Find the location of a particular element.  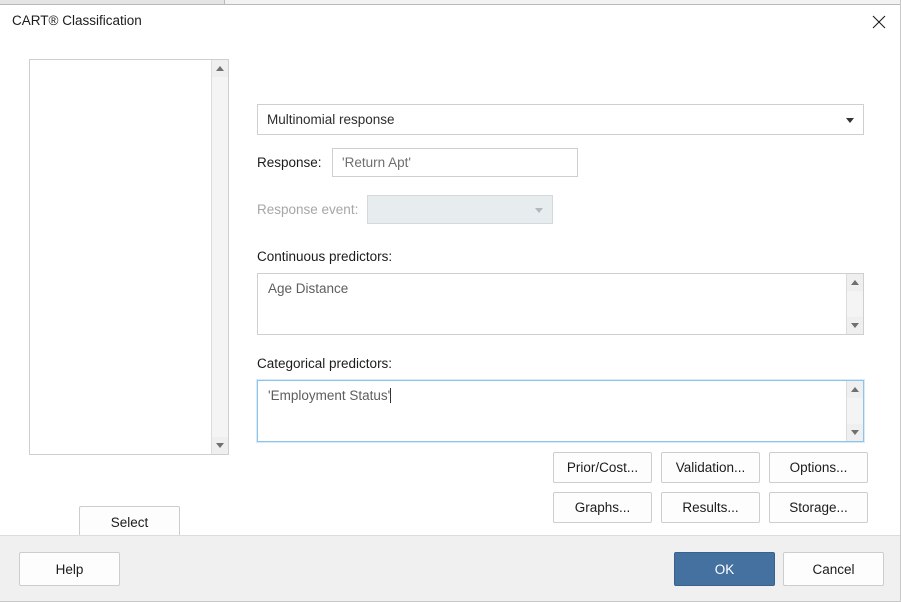

continuous-scroll-track is located at coordinates (855, 304).